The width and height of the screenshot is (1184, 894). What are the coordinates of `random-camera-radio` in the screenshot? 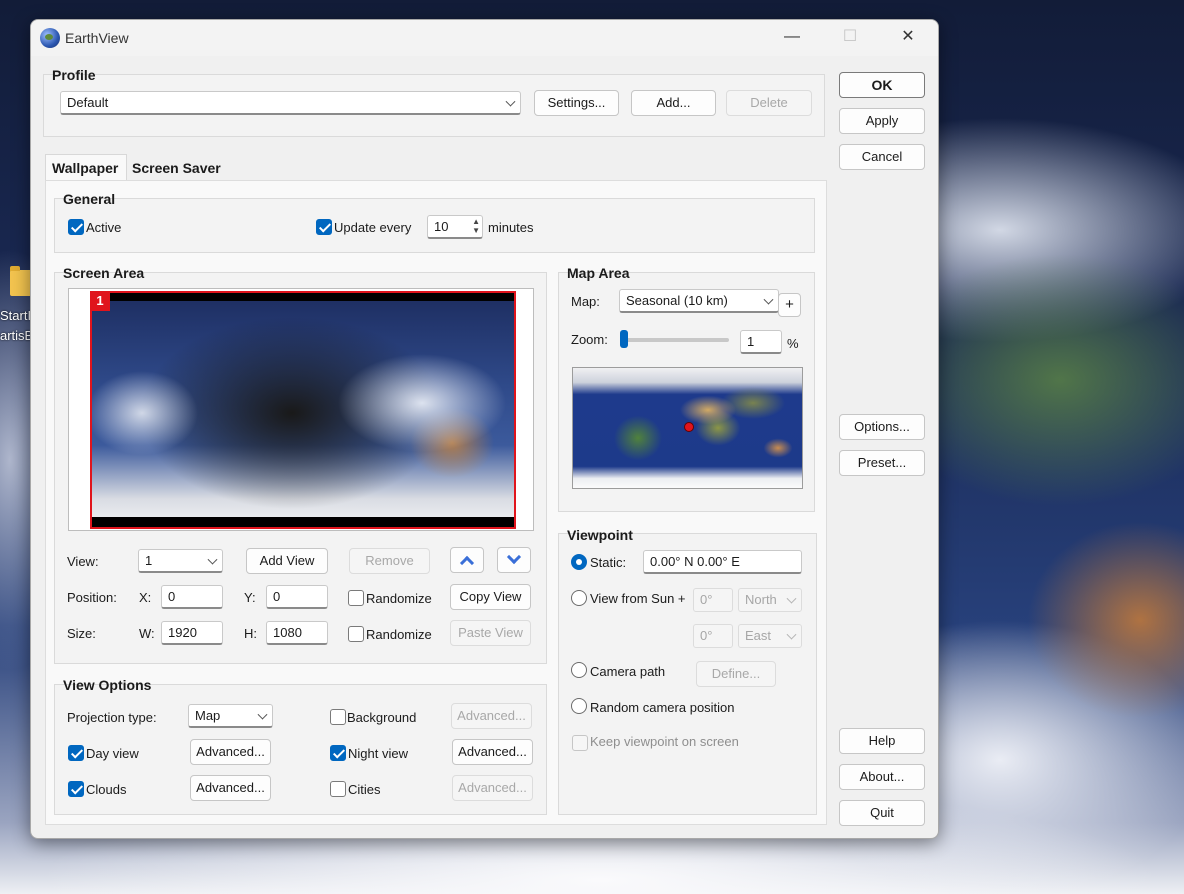 It's located at (579, 706).